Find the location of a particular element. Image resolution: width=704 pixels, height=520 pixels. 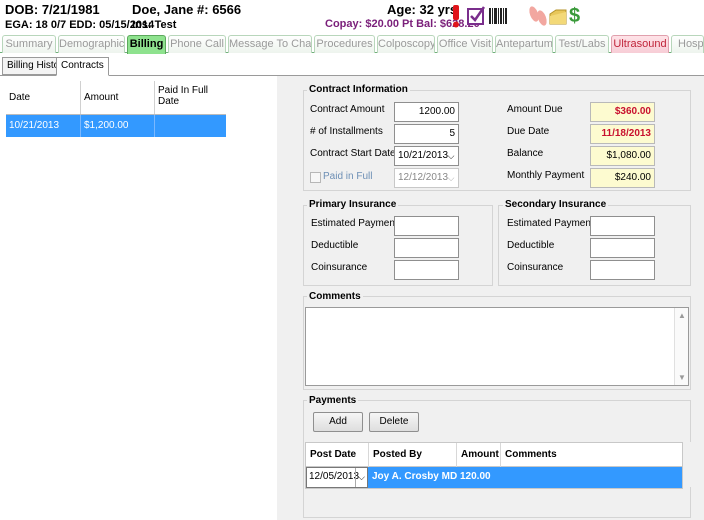

primary-coinsurance-field is located at coordinates (426, 270).